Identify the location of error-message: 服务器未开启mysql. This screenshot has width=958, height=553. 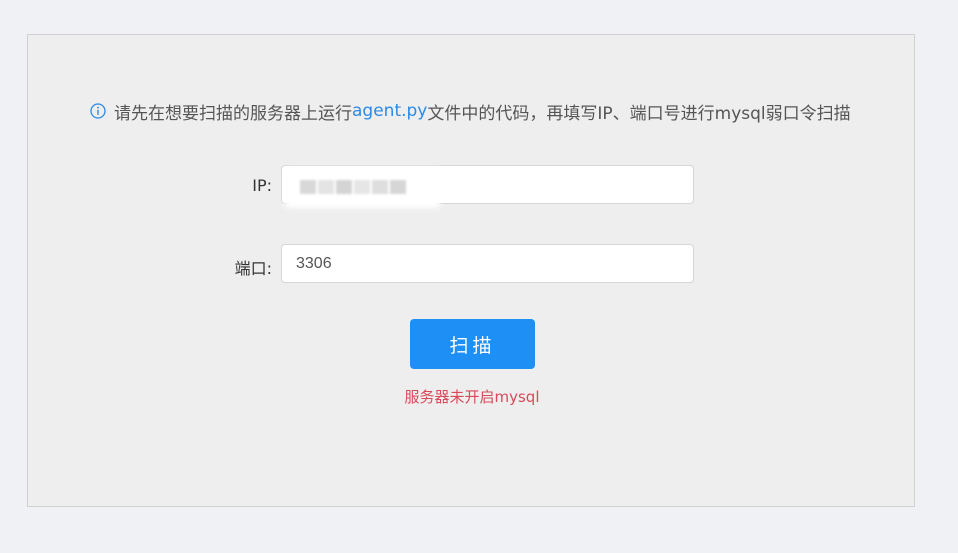
(472, 397).